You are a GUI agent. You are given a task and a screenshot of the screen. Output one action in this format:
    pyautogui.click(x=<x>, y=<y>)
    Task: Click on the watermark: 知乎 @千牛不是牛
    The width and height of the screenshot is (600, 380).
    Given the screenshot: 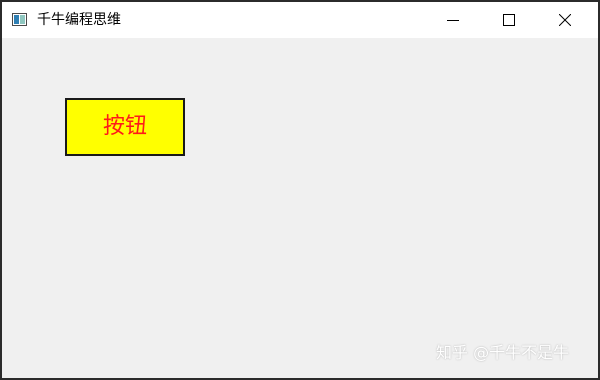 What is the action you would take?
    pyautogui.click(x=503, y=352)
    